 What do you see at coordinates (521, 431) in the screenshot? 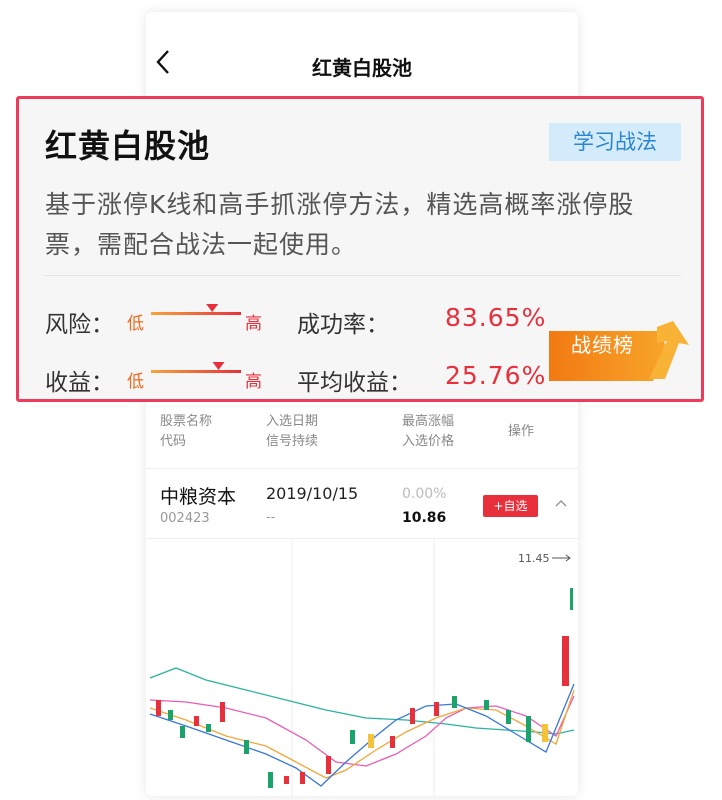
I see `header-action: 操作` at bounding box center [521, 431].